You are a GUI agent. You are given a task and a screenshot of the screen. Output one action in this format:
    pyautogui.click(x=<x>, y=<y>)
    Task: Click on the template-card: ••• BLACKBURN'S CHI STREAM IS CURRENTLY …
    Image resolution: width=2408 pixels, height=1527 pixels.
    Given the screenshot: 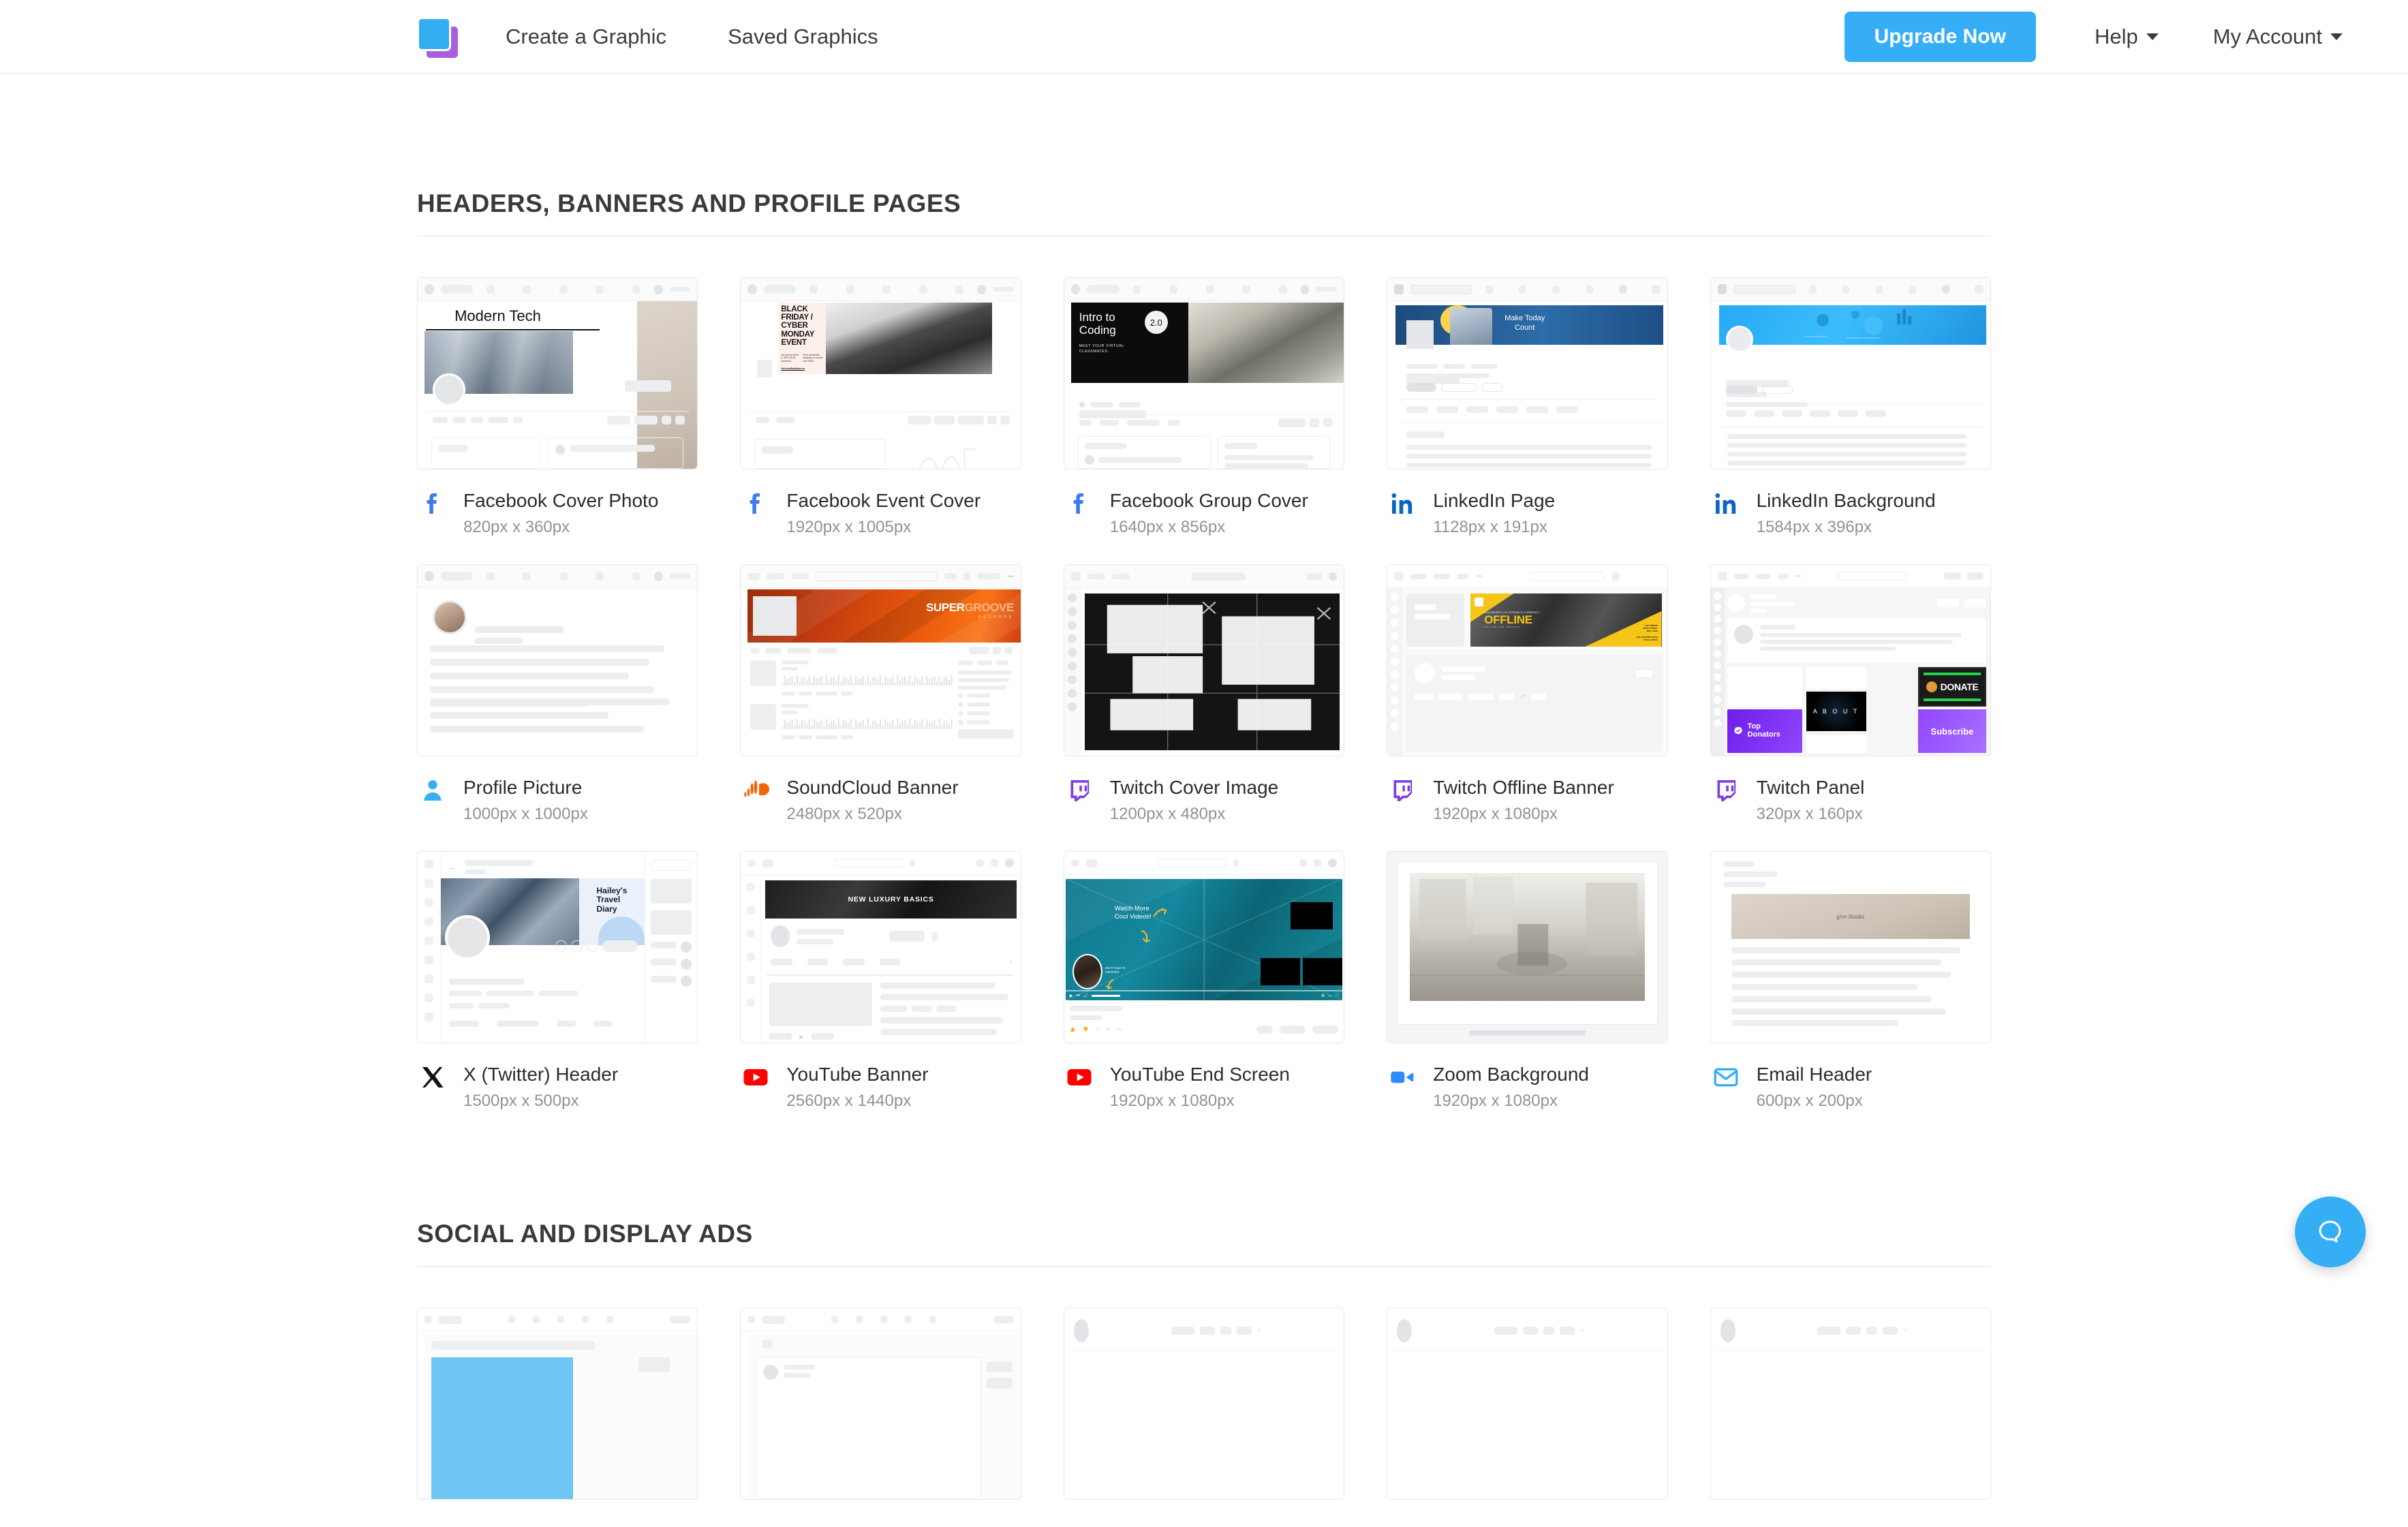 What is the action you would take?
    pyautogui.click(x=1527, y=694)
    